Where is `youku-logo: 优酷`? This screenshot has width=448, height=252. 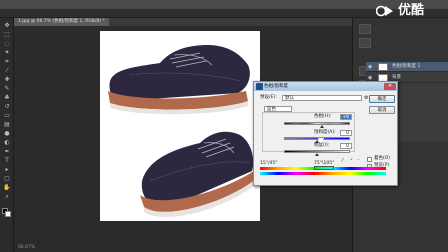
youku-logo: 优酷 is located at coordinates (412, 11).